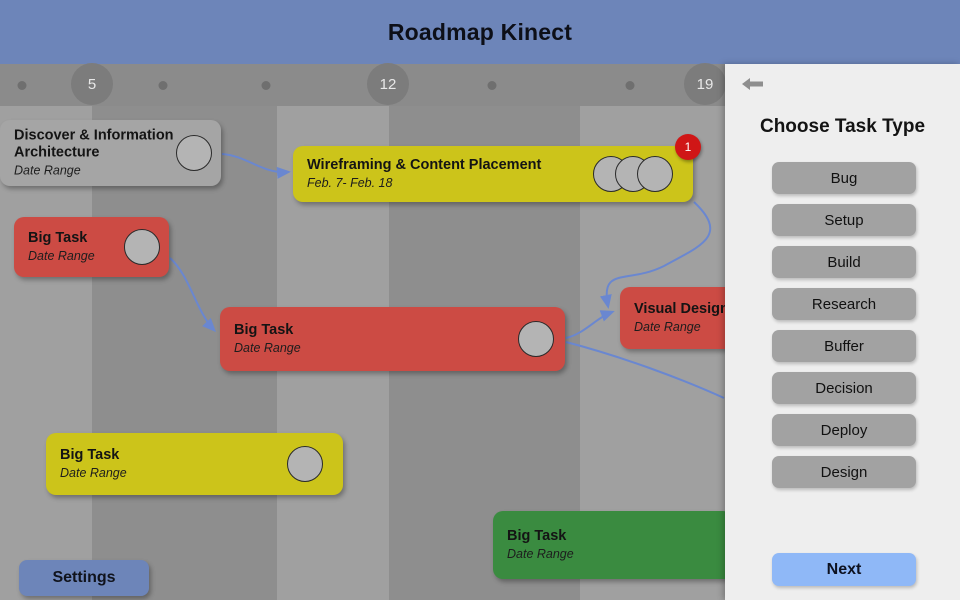 Image resolution: width=960 pixels, height=600 pixels. Describe the element at coordinates (753, 84) in the screenshot. I see `back-arrow-icon` at that location.